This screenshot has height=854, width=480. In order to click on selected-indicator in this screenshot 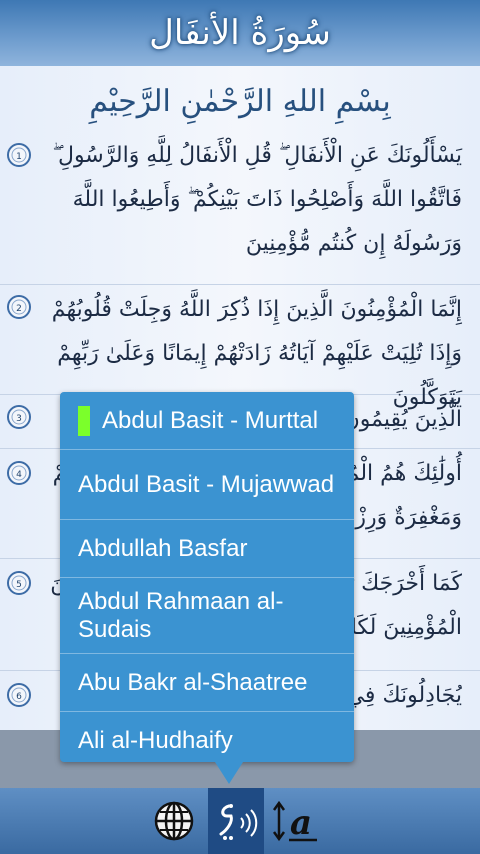, I will do `click(84, 420)`.